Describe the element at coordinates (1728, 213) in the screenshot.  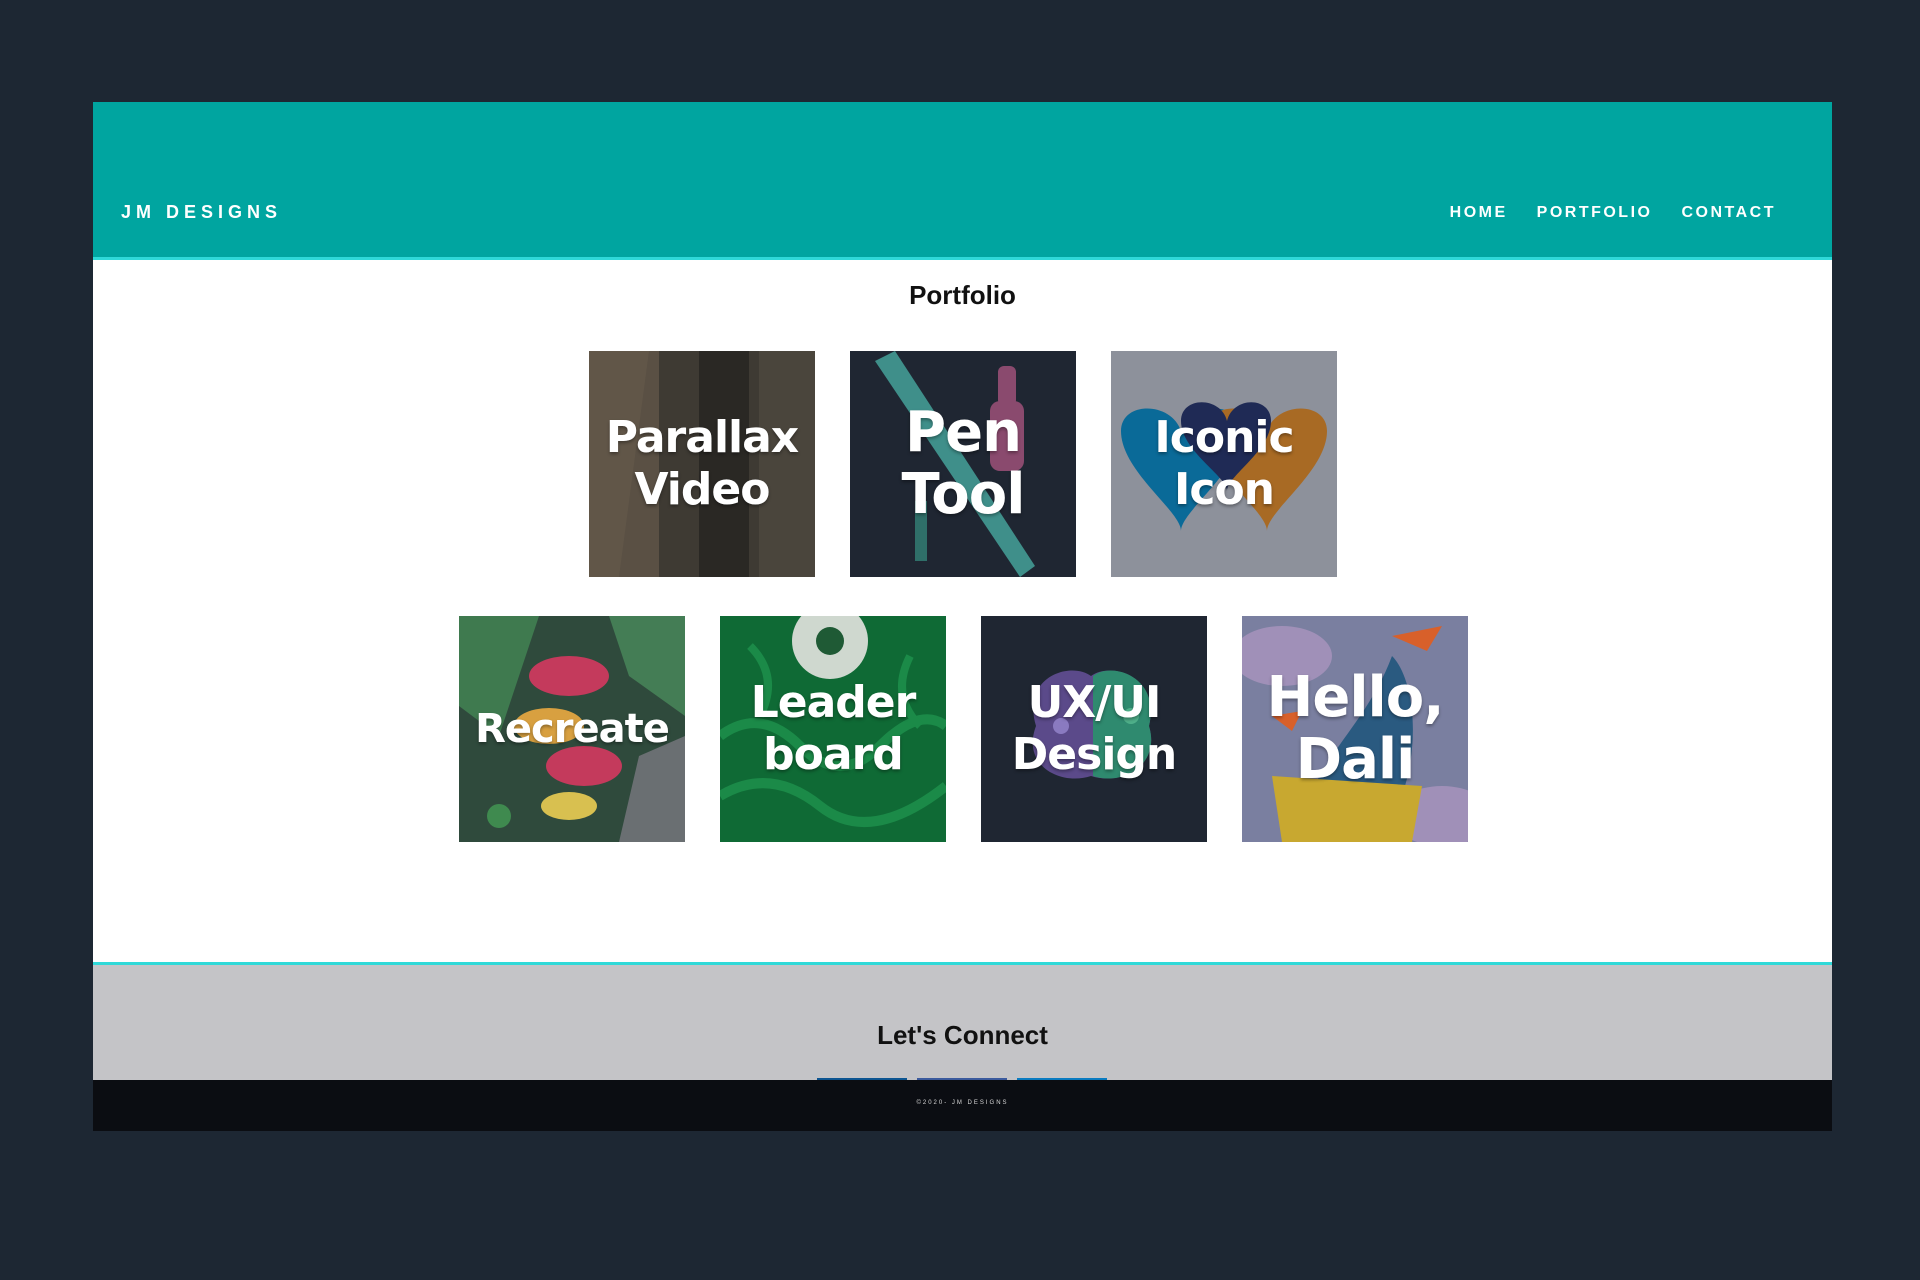
I see `nav-contact-link: CONTACT` at that location.